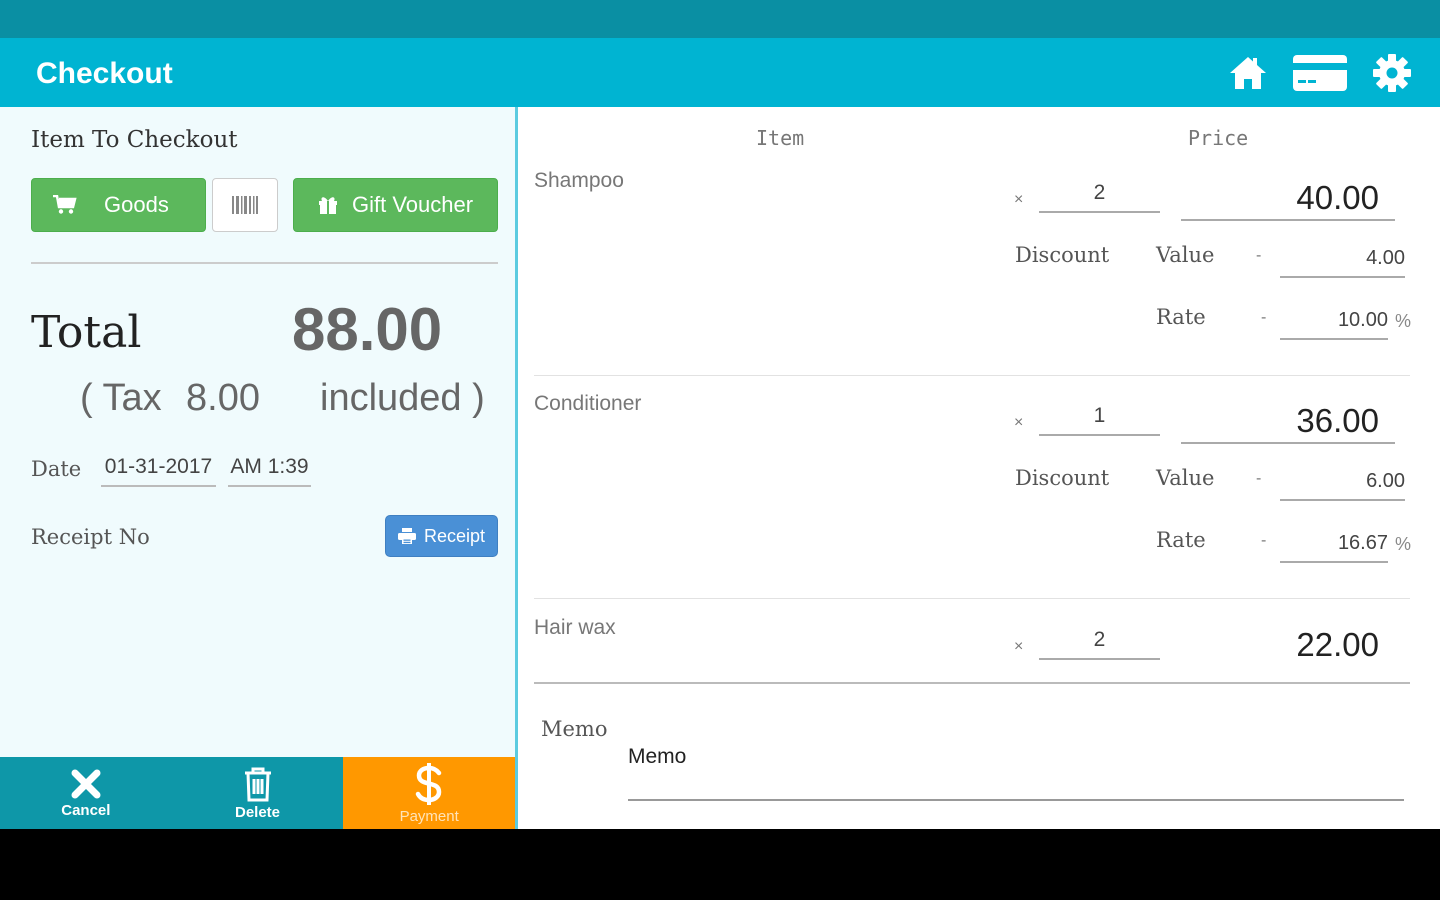  Describe the element at coordinates (1218, 138) in the screenshot. I see `column-header-price: Price` at that location.